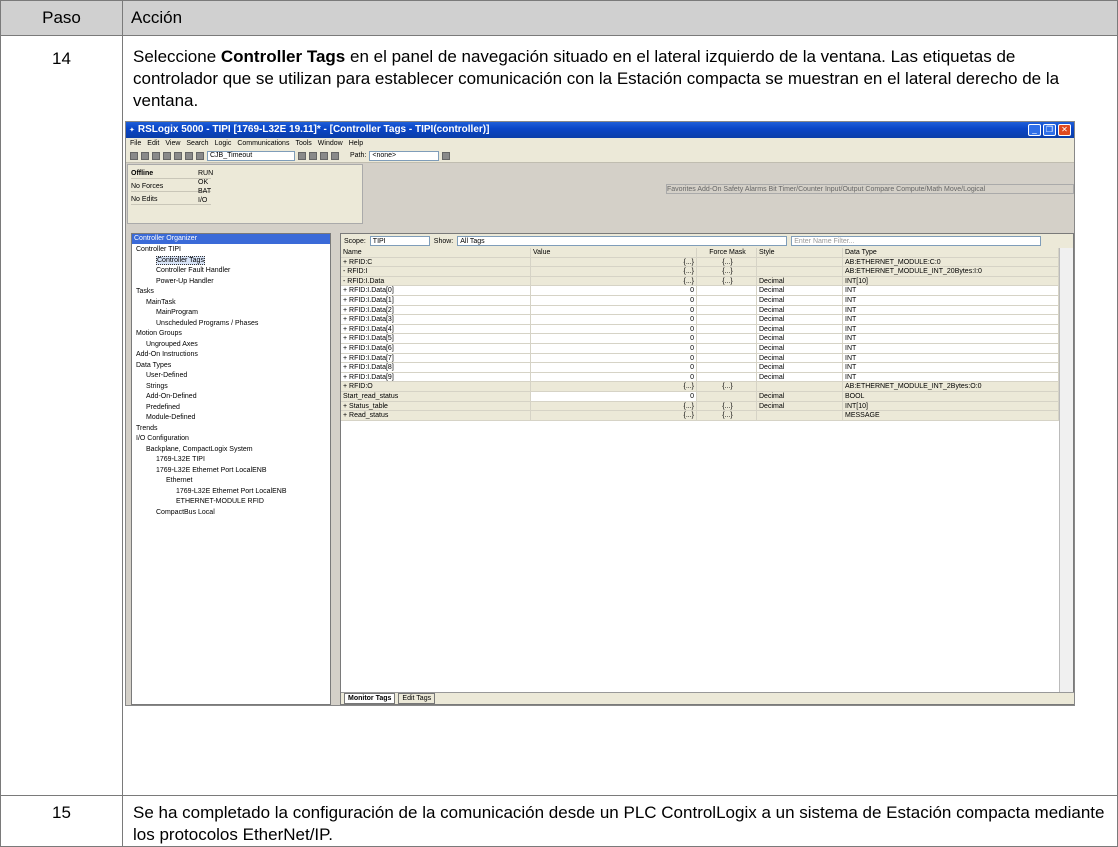 This screenshot has width=1118, height=847. I want to click on table-row: + RFID:I.Data[2] 0 Decimal INT, so click(700, 310).